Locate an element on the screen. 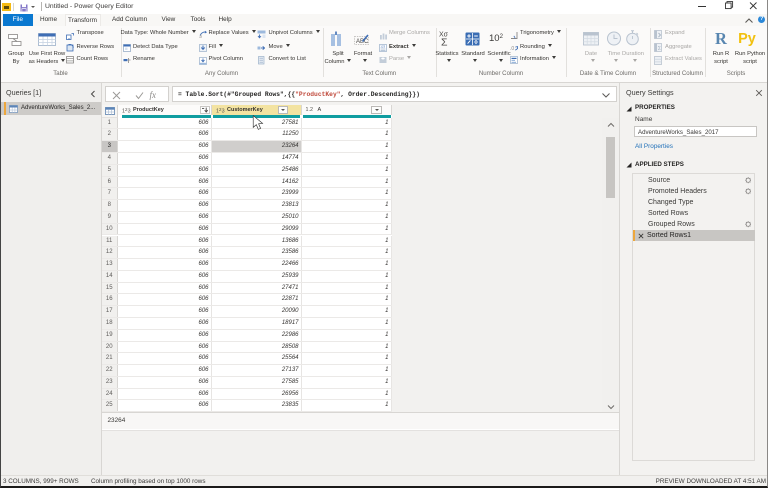 This screenshot has width=768, height=488. svg-text: .0 is located at coordinates (512, 49).